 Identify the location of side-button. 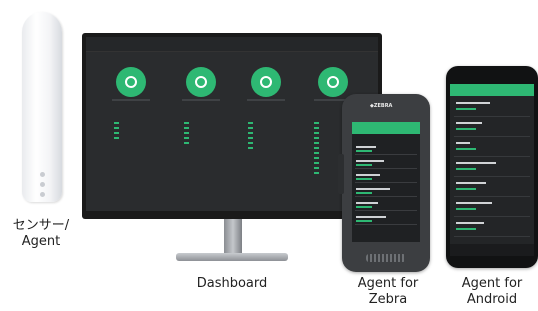
(341, 174).